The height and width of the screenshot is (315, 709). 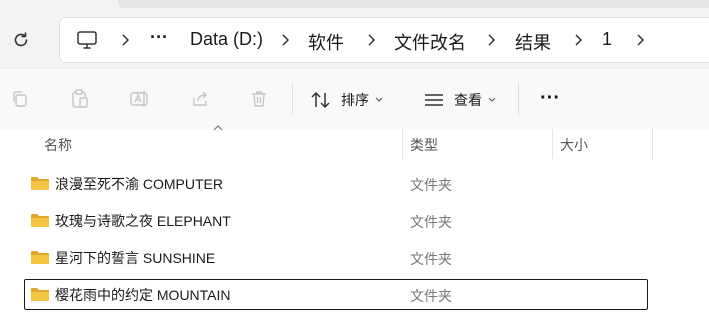 I want to click on address-bar: ··· Data (D:) 软件 文件改名 结果 1, so click(x=384, y=40).